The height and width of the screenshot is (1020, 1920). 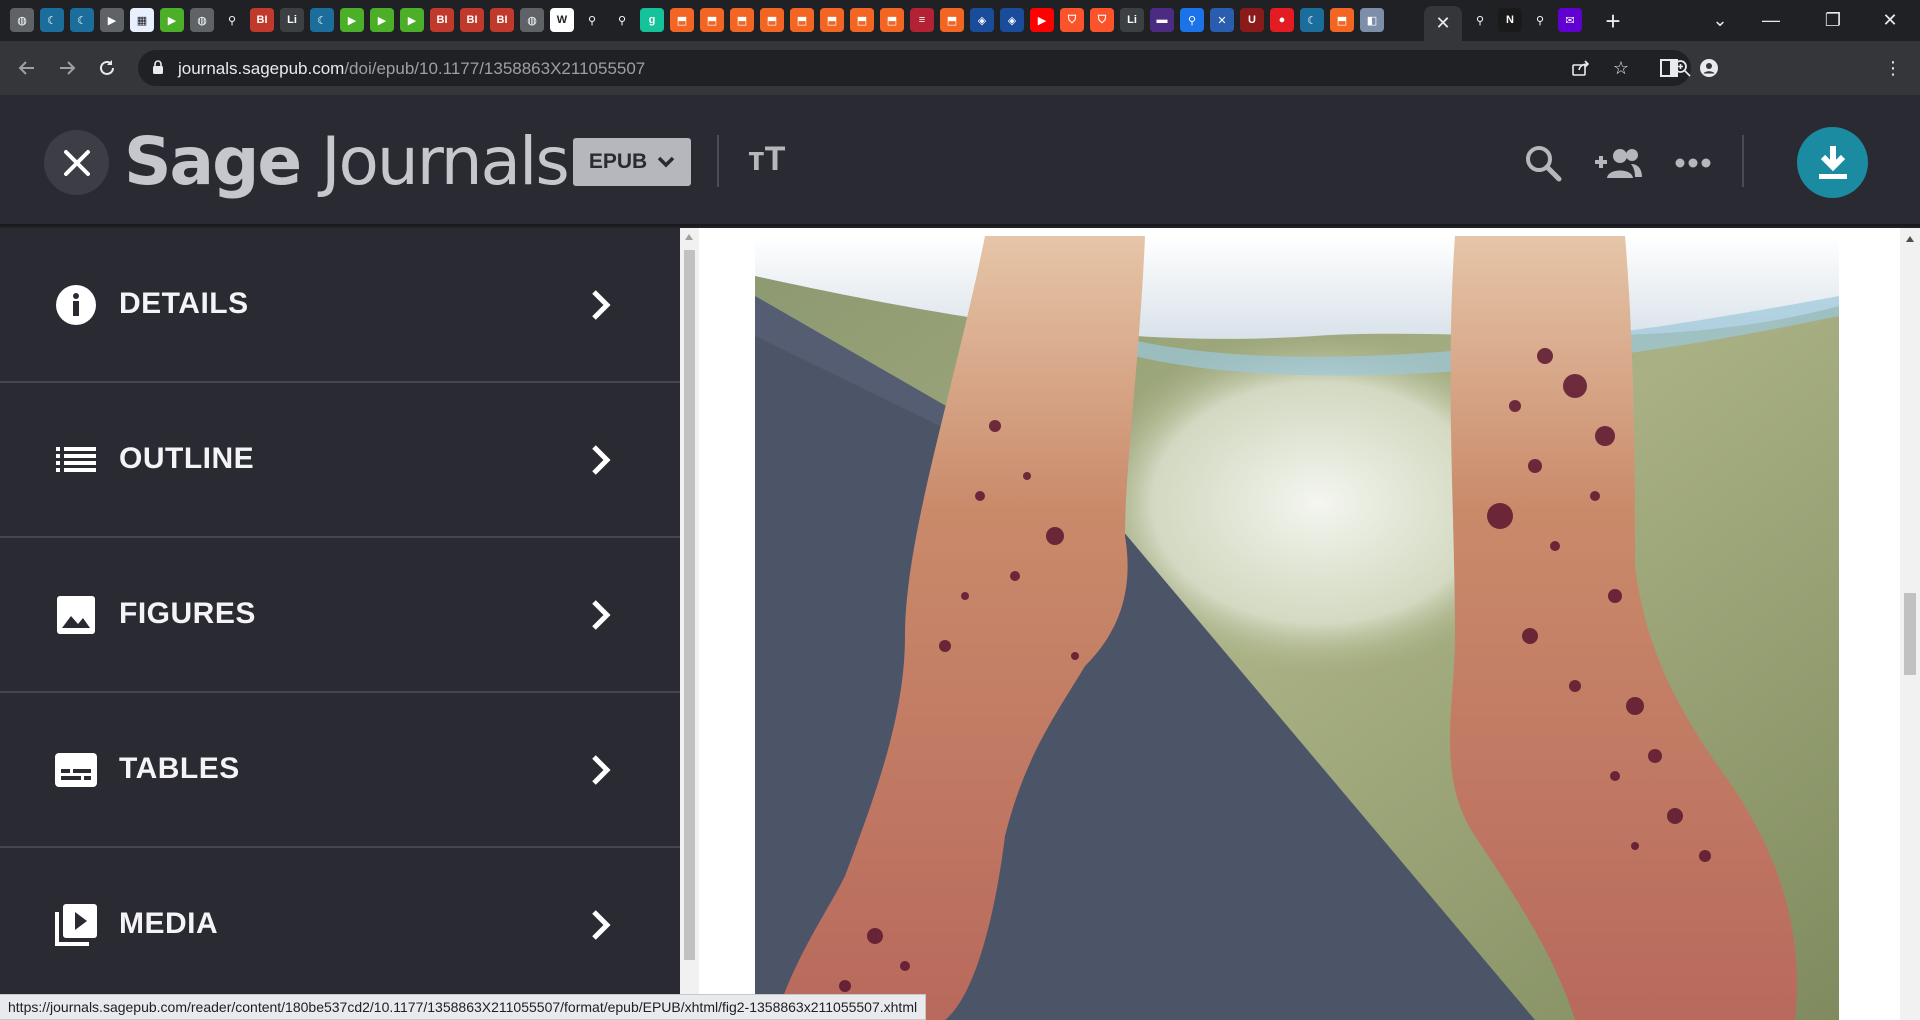 I want to click on reload-icon, so click(x=107, y=67).